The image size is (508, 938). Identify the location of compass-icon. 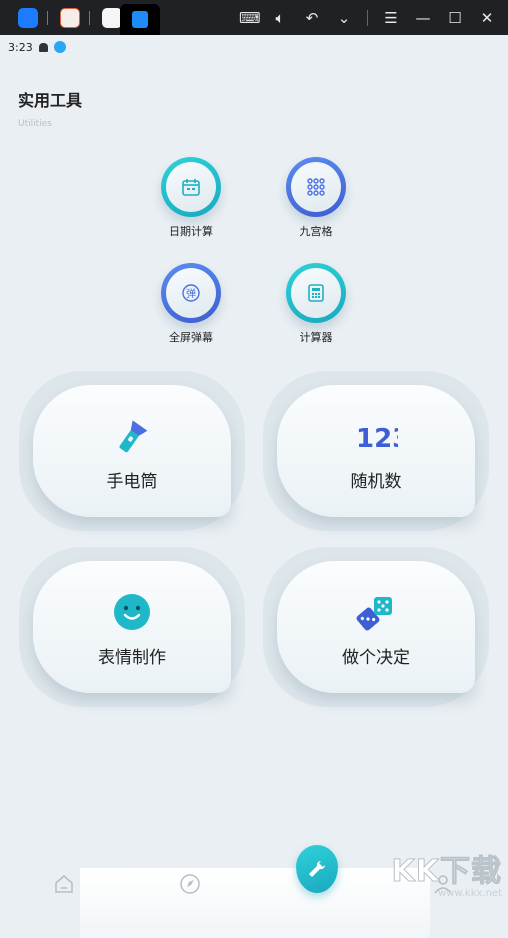
(190, 884).